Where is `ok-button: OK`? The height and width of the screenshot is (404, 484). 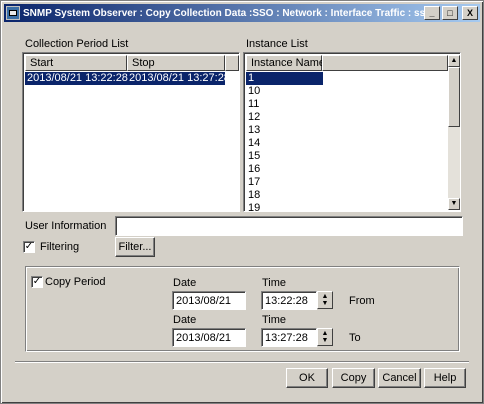
ok-button: OK is located at coordinates (307, 378).